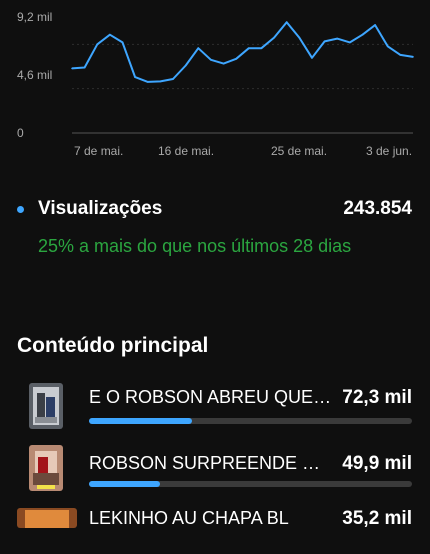  What do you see at coordinates (195, 246) in the screenshot?
I see `metric-comparison: 25% a mais do que nos últimos 28 dias` at bounding box center [195, 246].